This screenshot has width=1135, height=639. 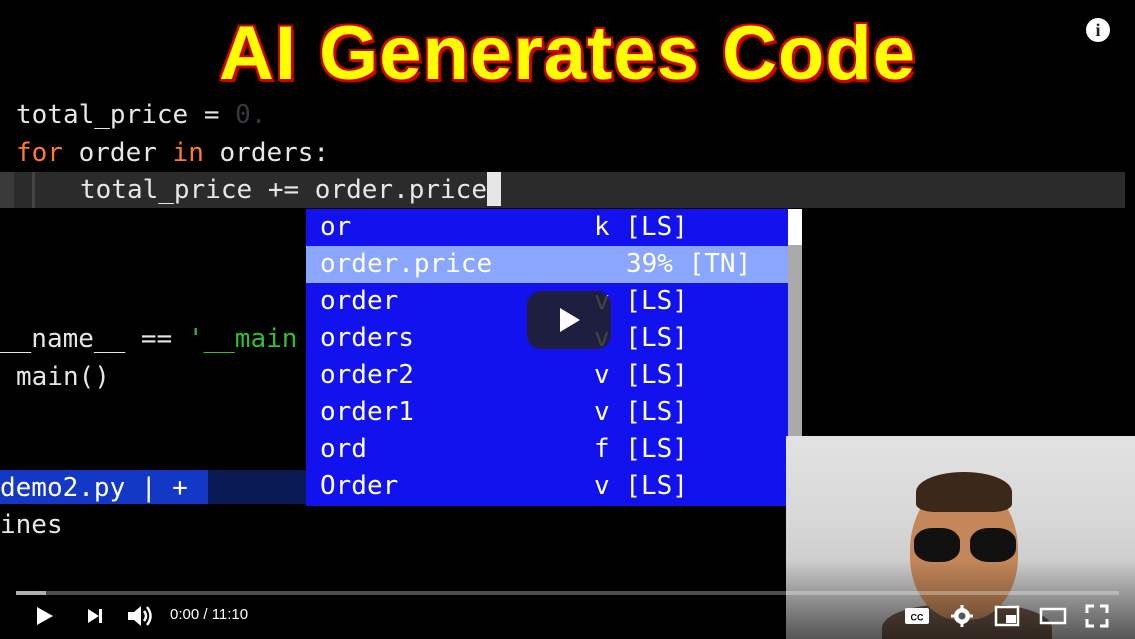 I want to click on video-title-overlay: AI Generates Code, so click(x=567, y=53).